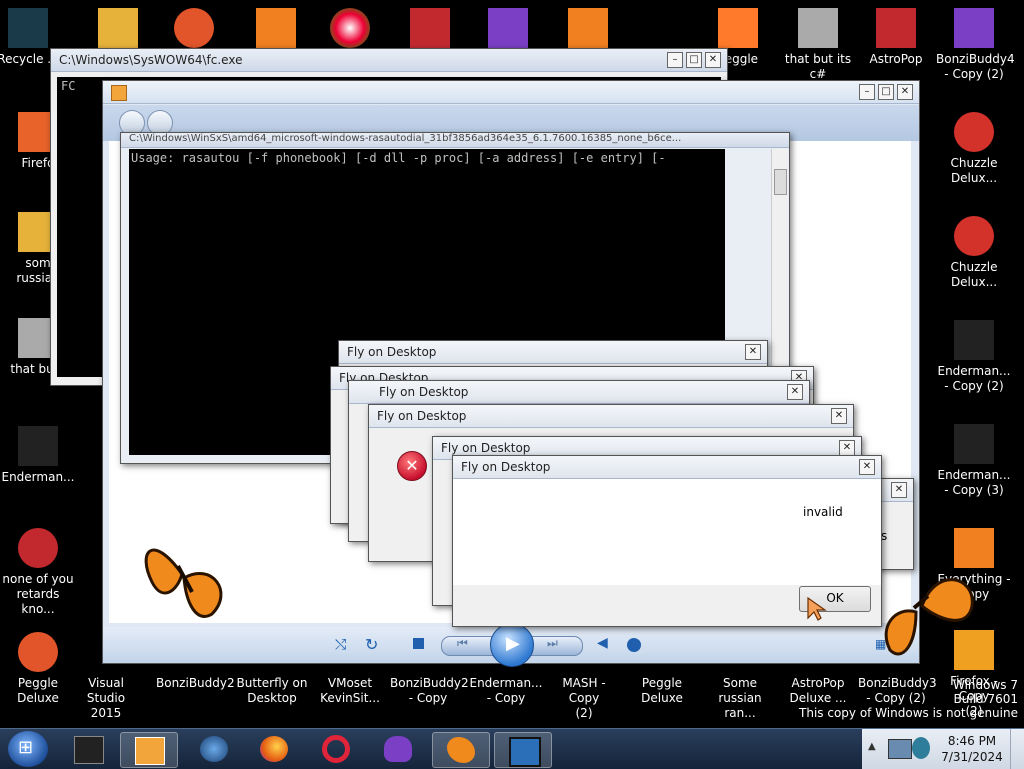 The height and width of the screenshot is (769, 1024). Describe the element at coordinates (818, 66) in the screenshot. I see `desktop-icon-label: that but its c#` at that location.